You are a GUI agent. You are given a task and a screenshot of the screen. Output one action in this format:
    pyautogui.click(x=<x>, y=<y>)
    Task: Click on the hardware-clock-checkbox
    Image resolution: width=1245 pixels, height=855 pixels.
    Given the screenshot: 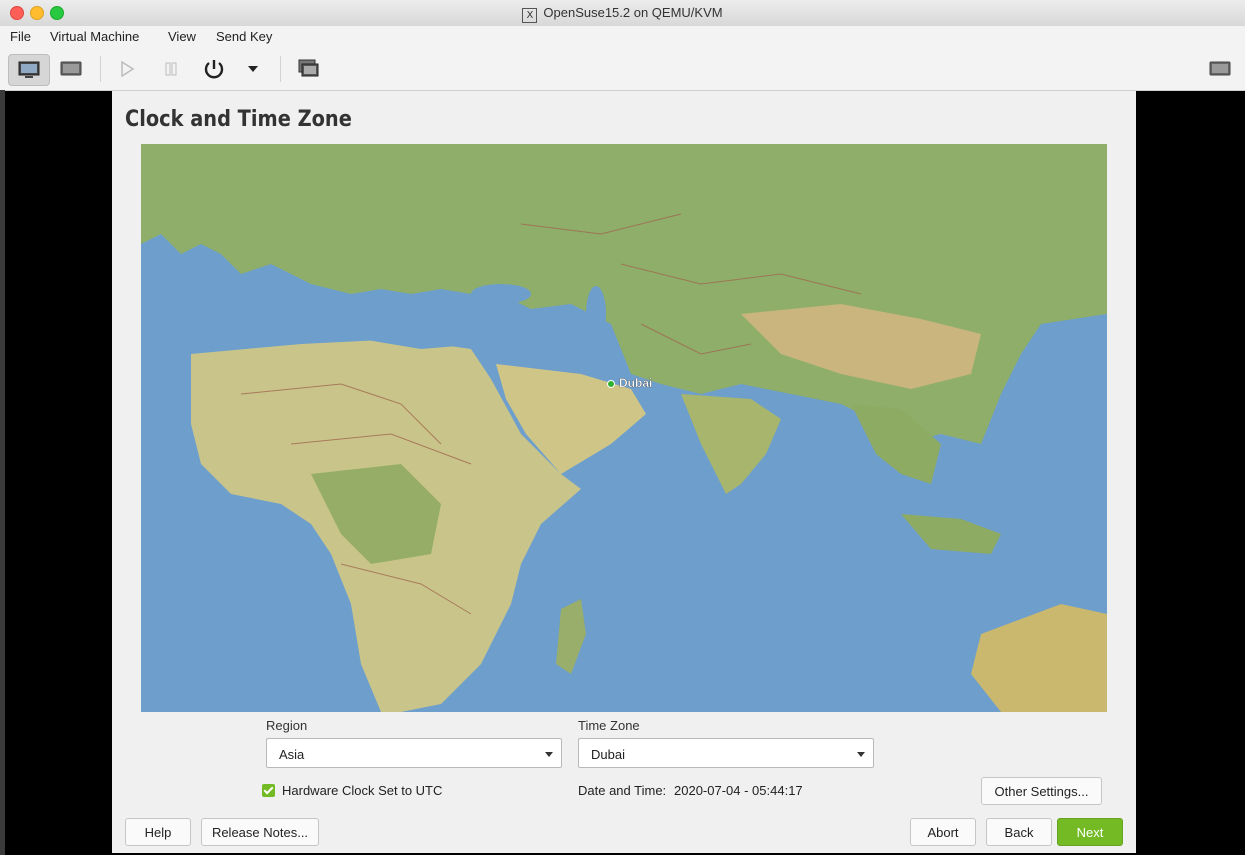 What is the action you would take?
    pyautogui.click(x=268, y=790)
    